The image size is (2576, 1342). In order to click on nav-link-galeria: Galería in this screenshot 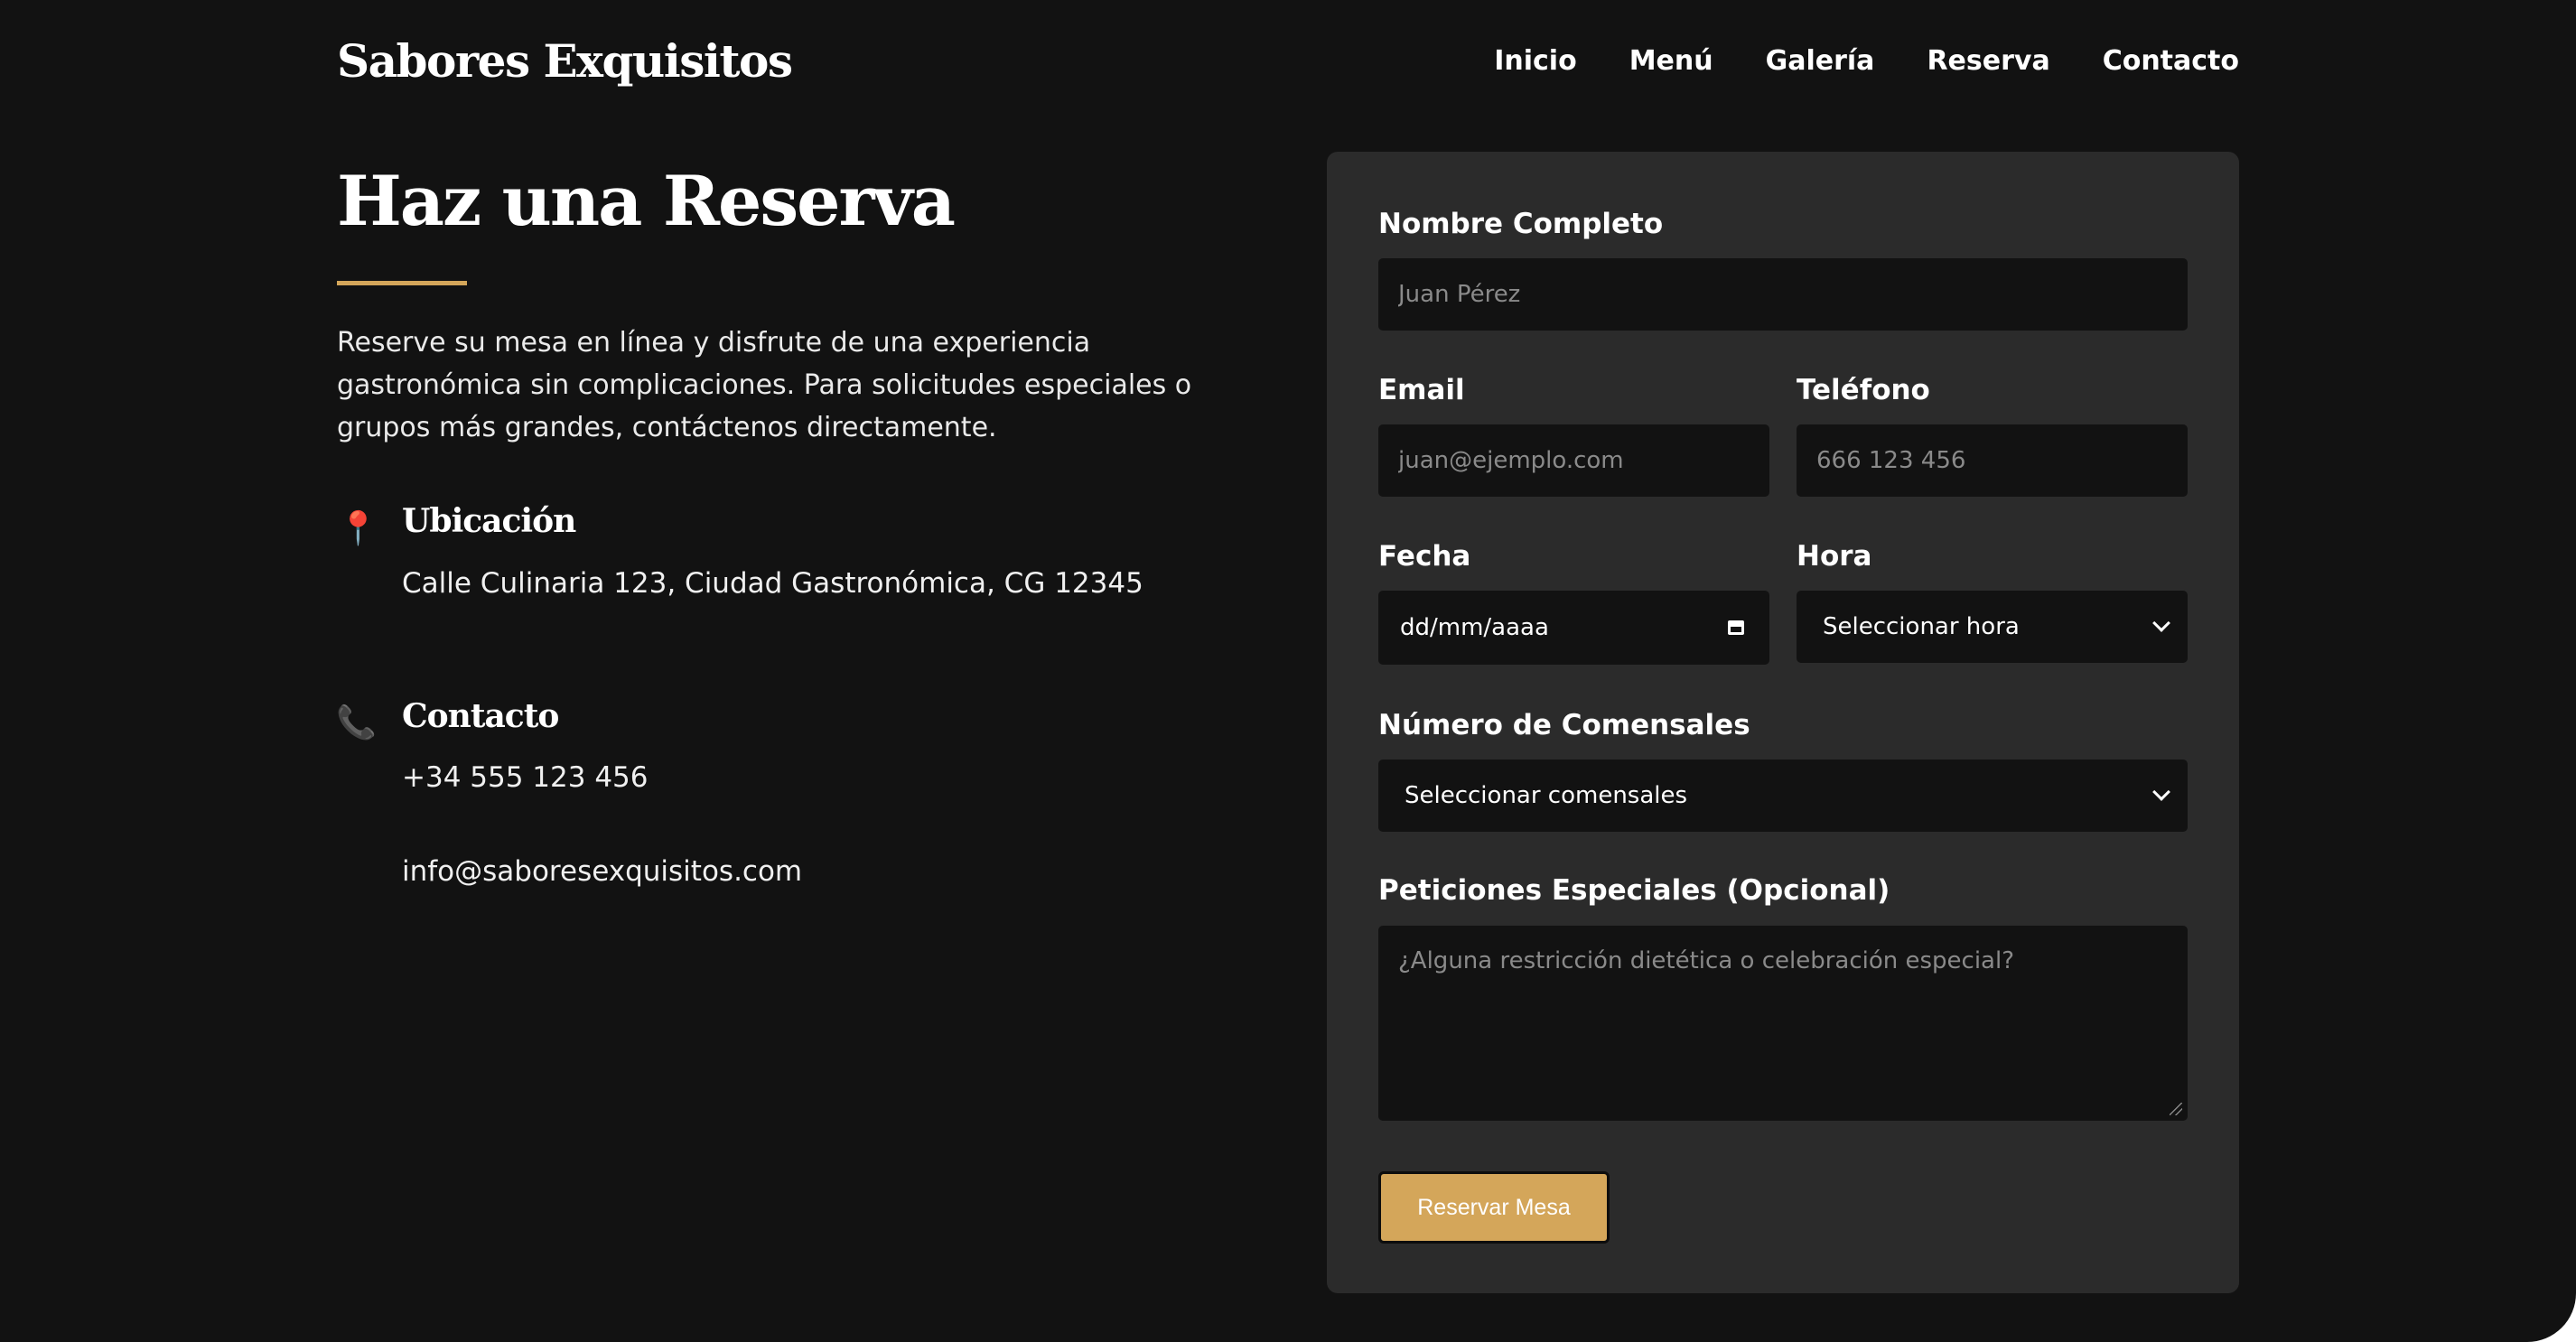, I will do `click(1820, 61)`.